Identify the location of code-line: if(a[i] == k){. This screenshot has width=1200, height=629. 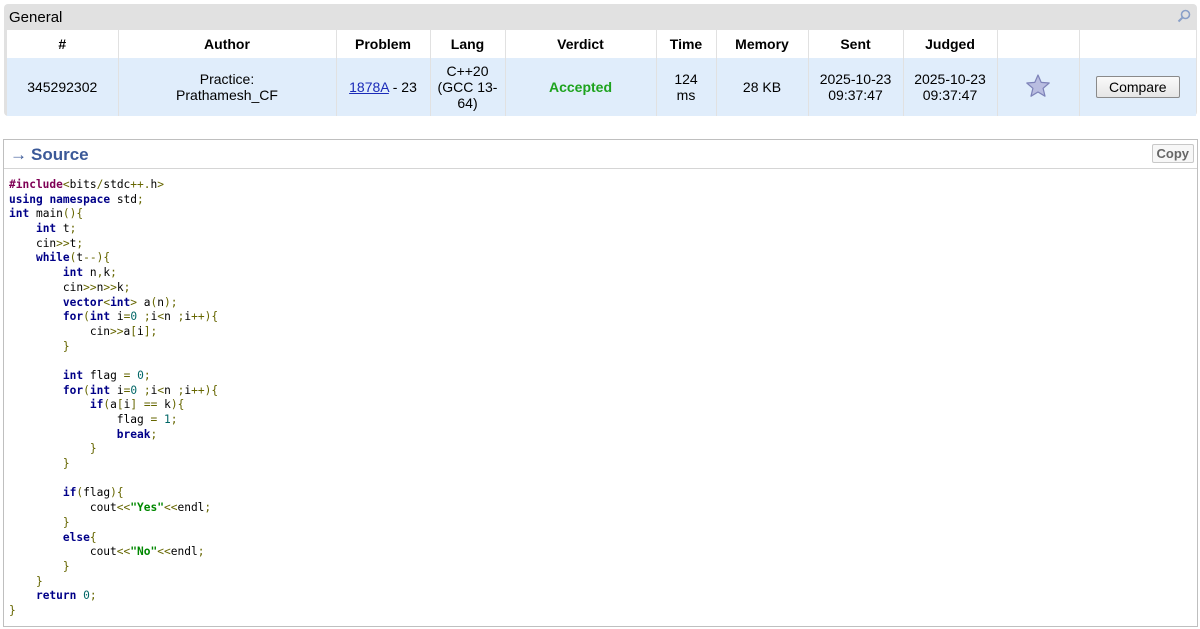
(137, 405).